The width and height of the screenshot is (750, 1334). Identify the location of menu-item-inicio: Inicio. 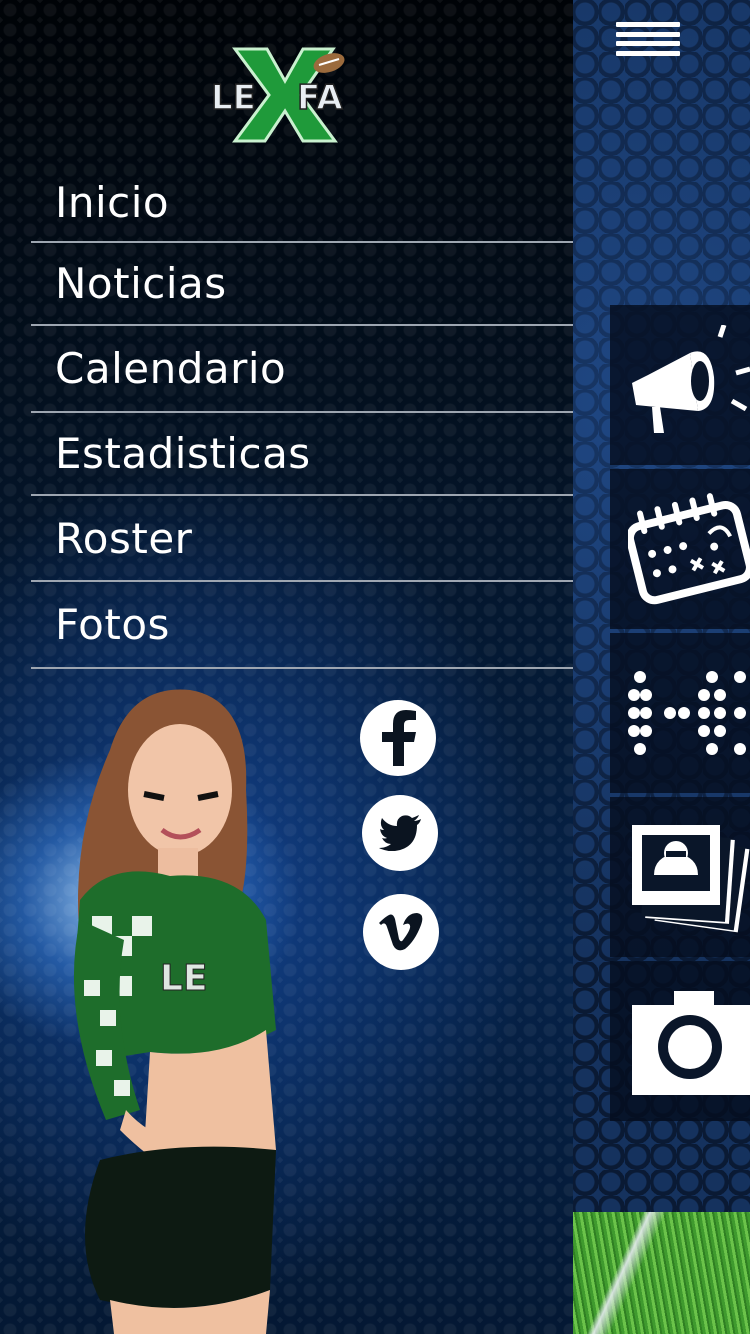
(302, 203).